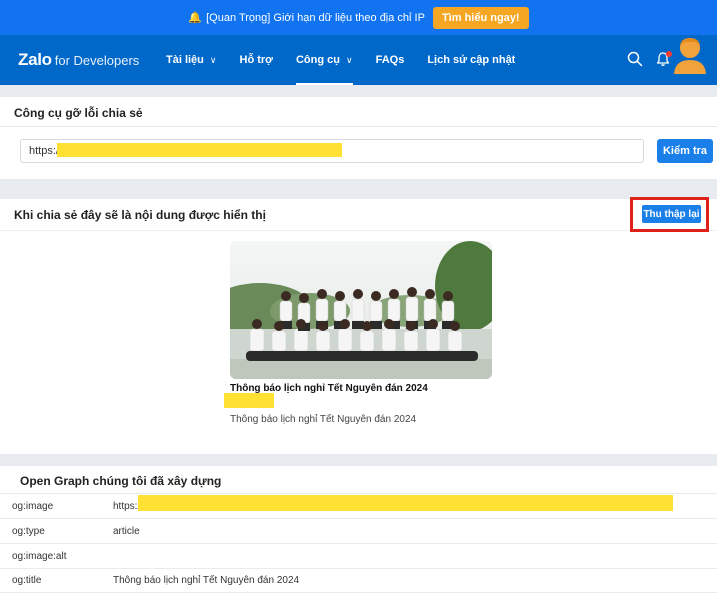  Describe the element at coordinates (126, 531) in the screenshot. I see `og-value: article` at that location.